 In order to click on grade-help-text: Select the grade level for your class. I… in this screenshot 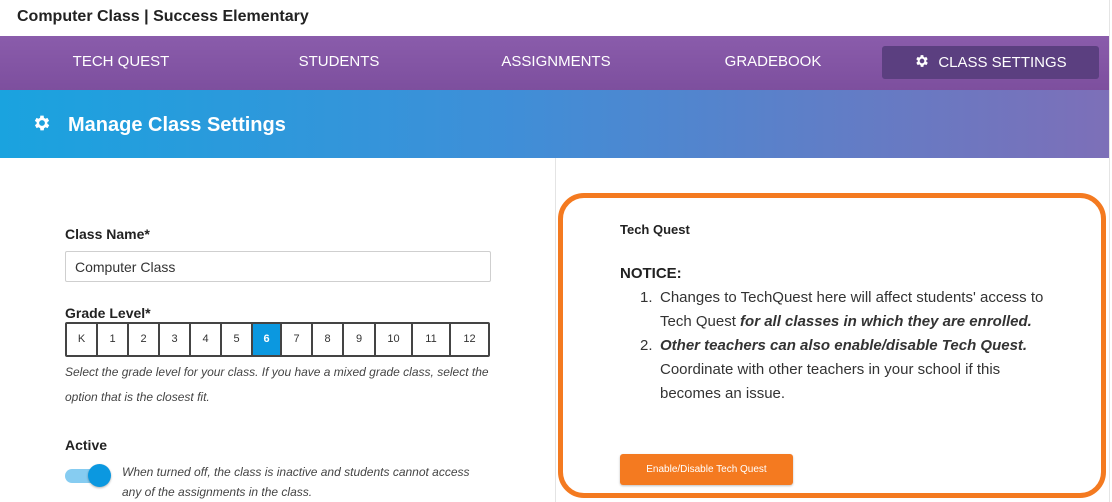, I will do `click(277, 384)`.